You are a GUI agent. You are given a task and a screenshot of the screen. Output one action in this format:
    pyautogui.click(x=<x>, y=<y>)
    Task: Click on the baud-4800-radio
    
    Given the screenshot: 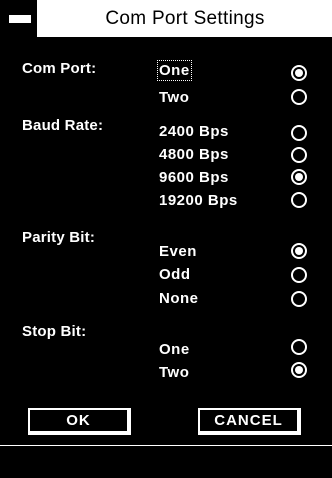 What is the action you would take?
    pyautogui.click(x=299, y=155)
    